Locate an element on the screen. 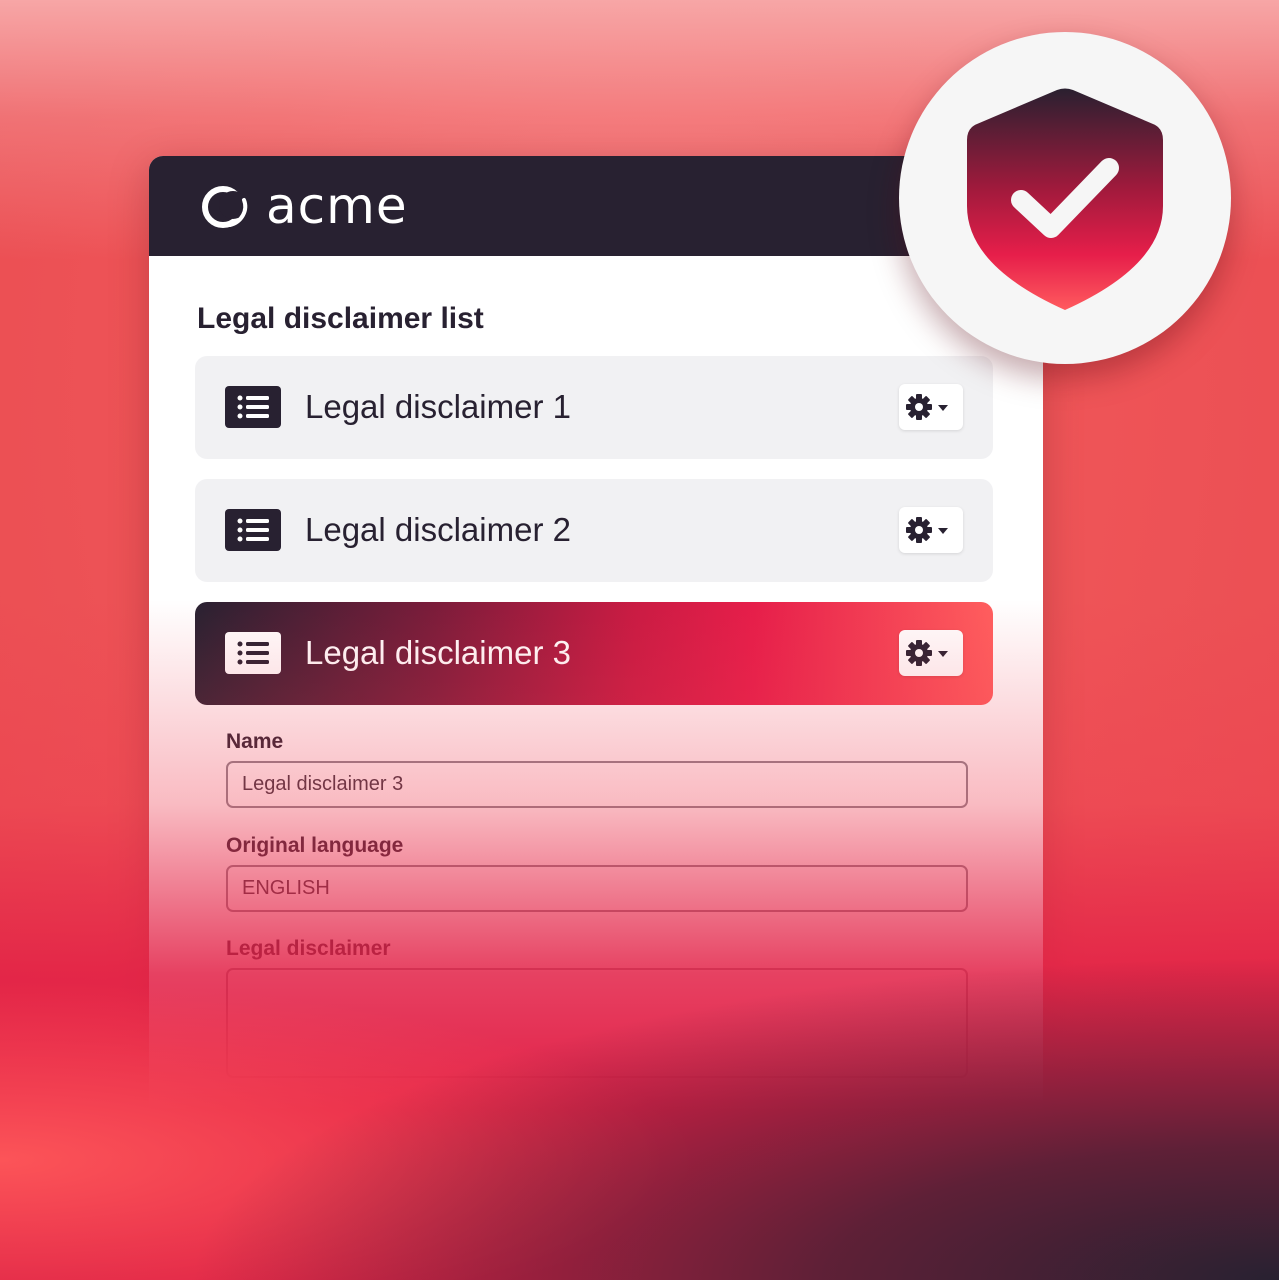 Image resolution: width=1279 pixels, height=1280 pixels. list-item-label: Legal disclaimer 2 is located at coordinates (438, 529).